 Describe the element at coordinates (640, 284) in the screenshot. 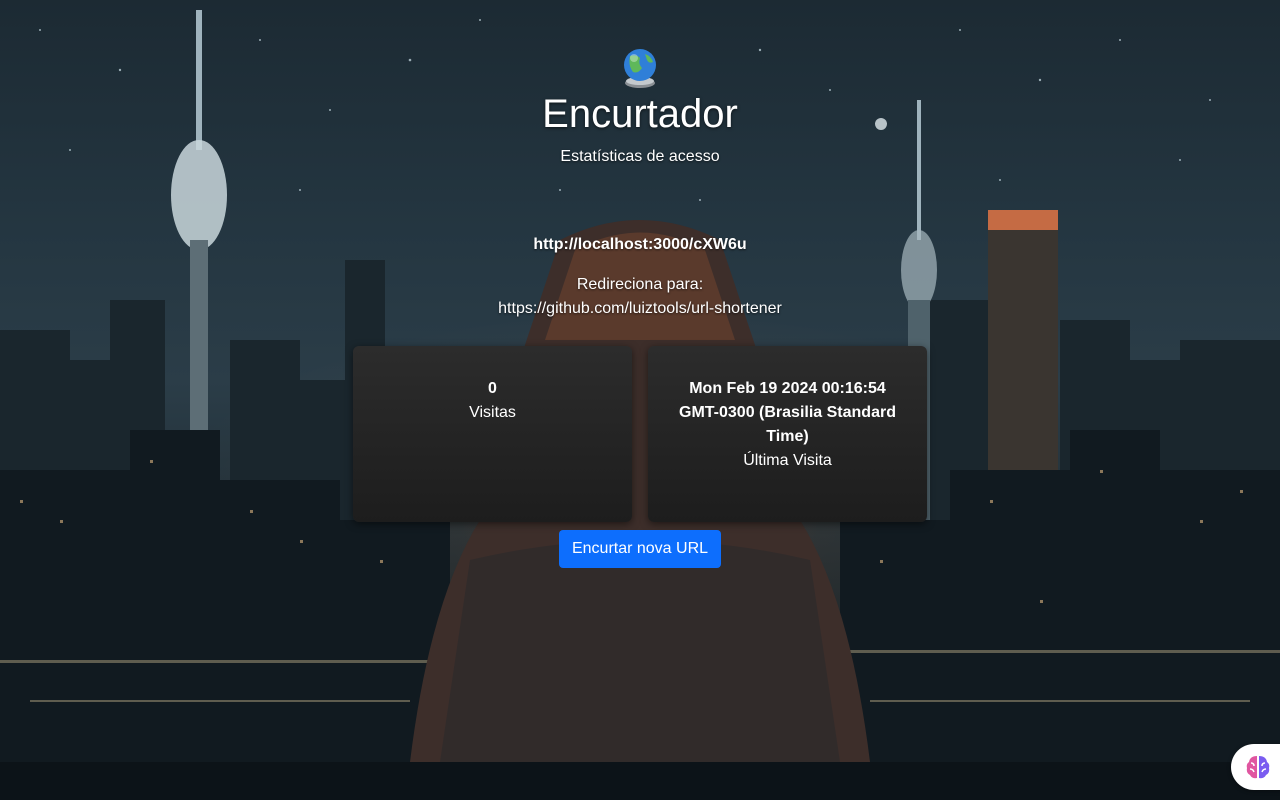

I see `redirect-label: Redireciona para:` at that location.